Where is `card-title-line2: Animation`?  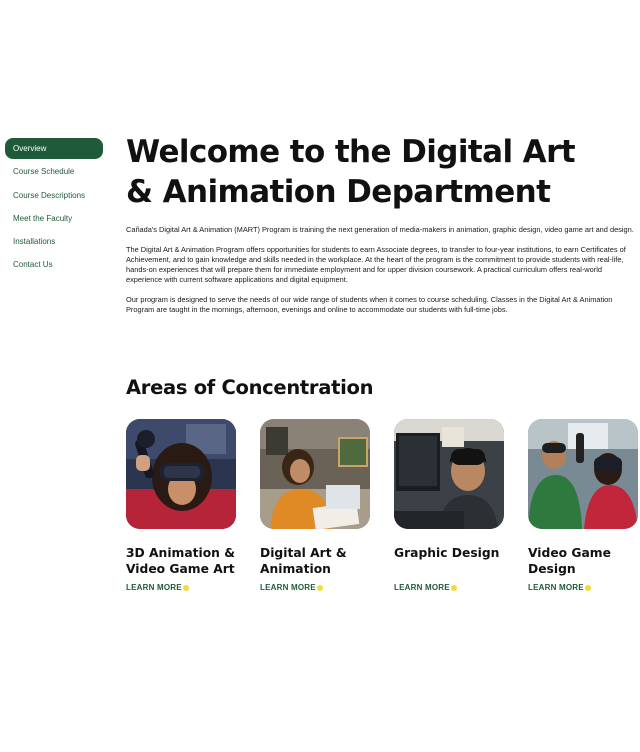 card-title-line2: Animation is located at coordinates (295, 569).